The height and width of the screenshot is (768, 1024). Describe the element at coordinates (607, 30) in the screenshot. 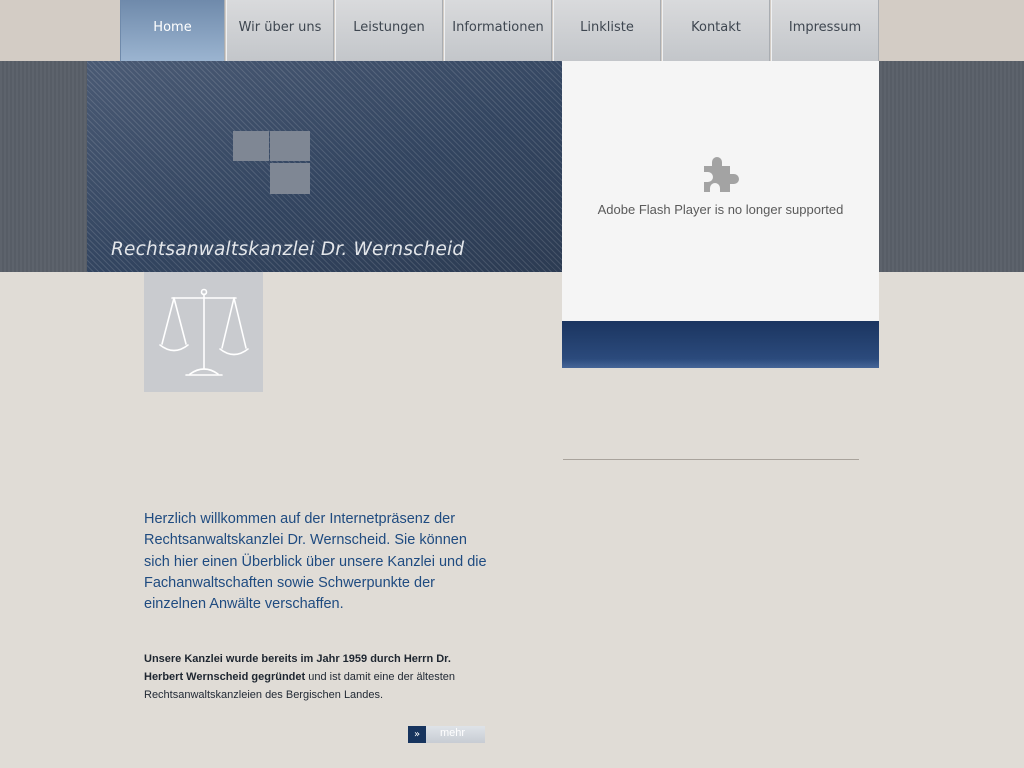

I see `nav-item-linkliste: Linkliste` at that location.